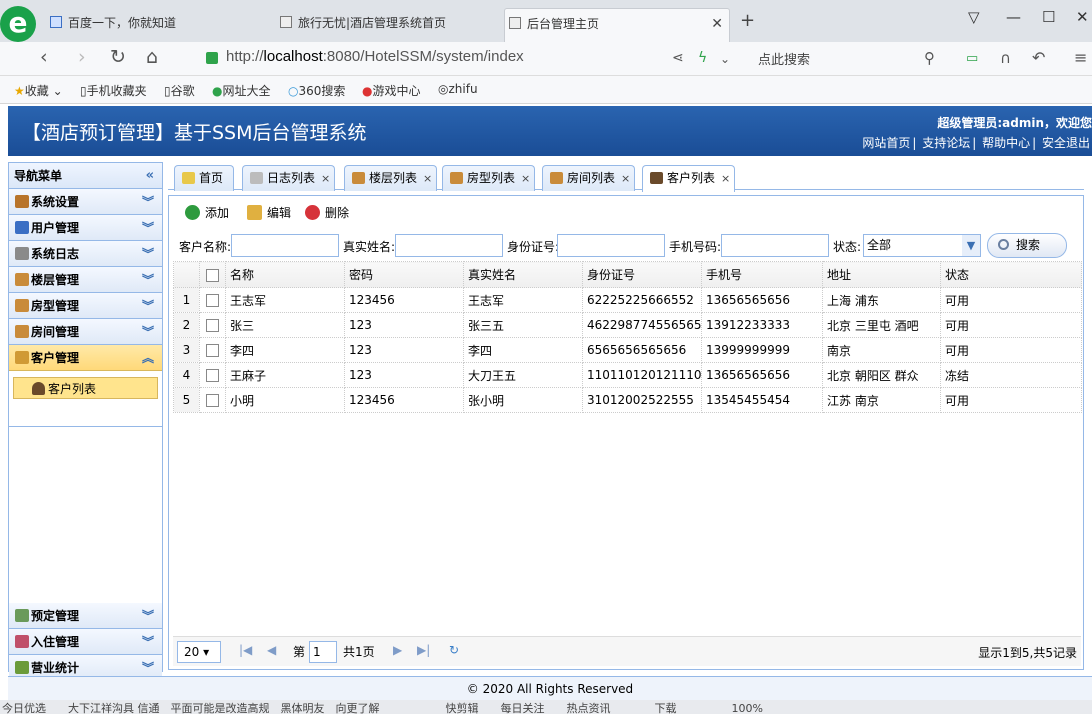 The width and height of the screenshot is (1092, 714). Describe the element at coordinates (85, 254) in the screenshot. I see `sidebar-item: 系统日志 ︾` at that location.